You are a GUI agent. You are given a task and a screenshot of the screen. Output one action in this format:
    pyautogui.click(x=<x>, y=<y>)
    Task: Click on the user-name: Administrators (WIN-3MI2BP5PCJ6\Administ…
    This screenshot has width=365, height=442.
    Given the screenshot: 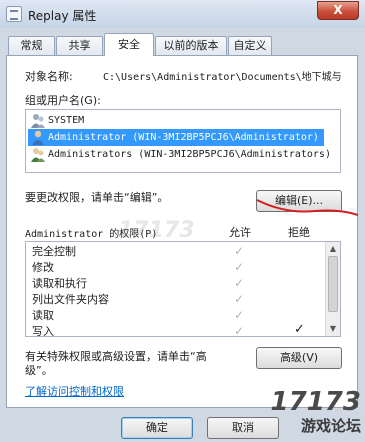 What is the action you would take?
    pyautogui.click(x=189, y=154)
    